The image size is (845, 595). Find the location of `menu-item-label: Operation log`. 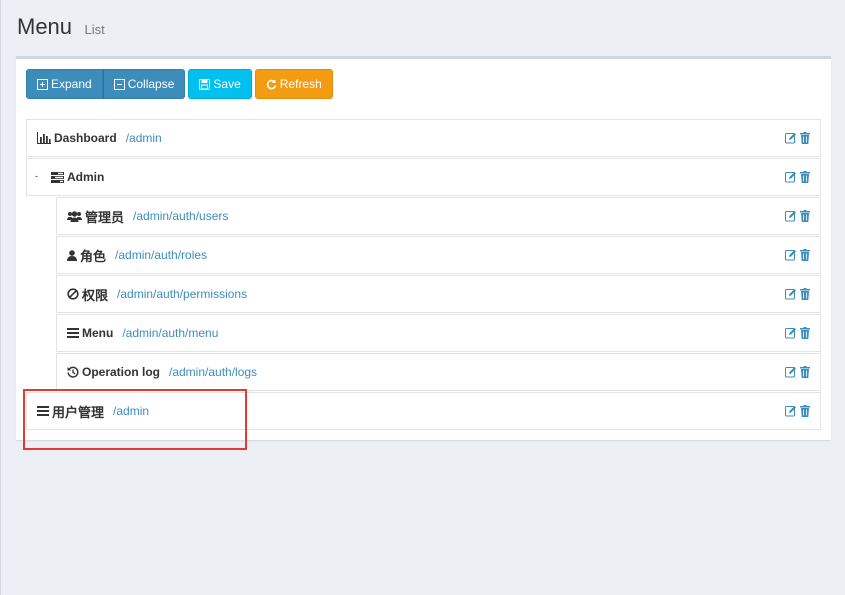

menu-item-label: Operation log is located at coordinates (121, 372).